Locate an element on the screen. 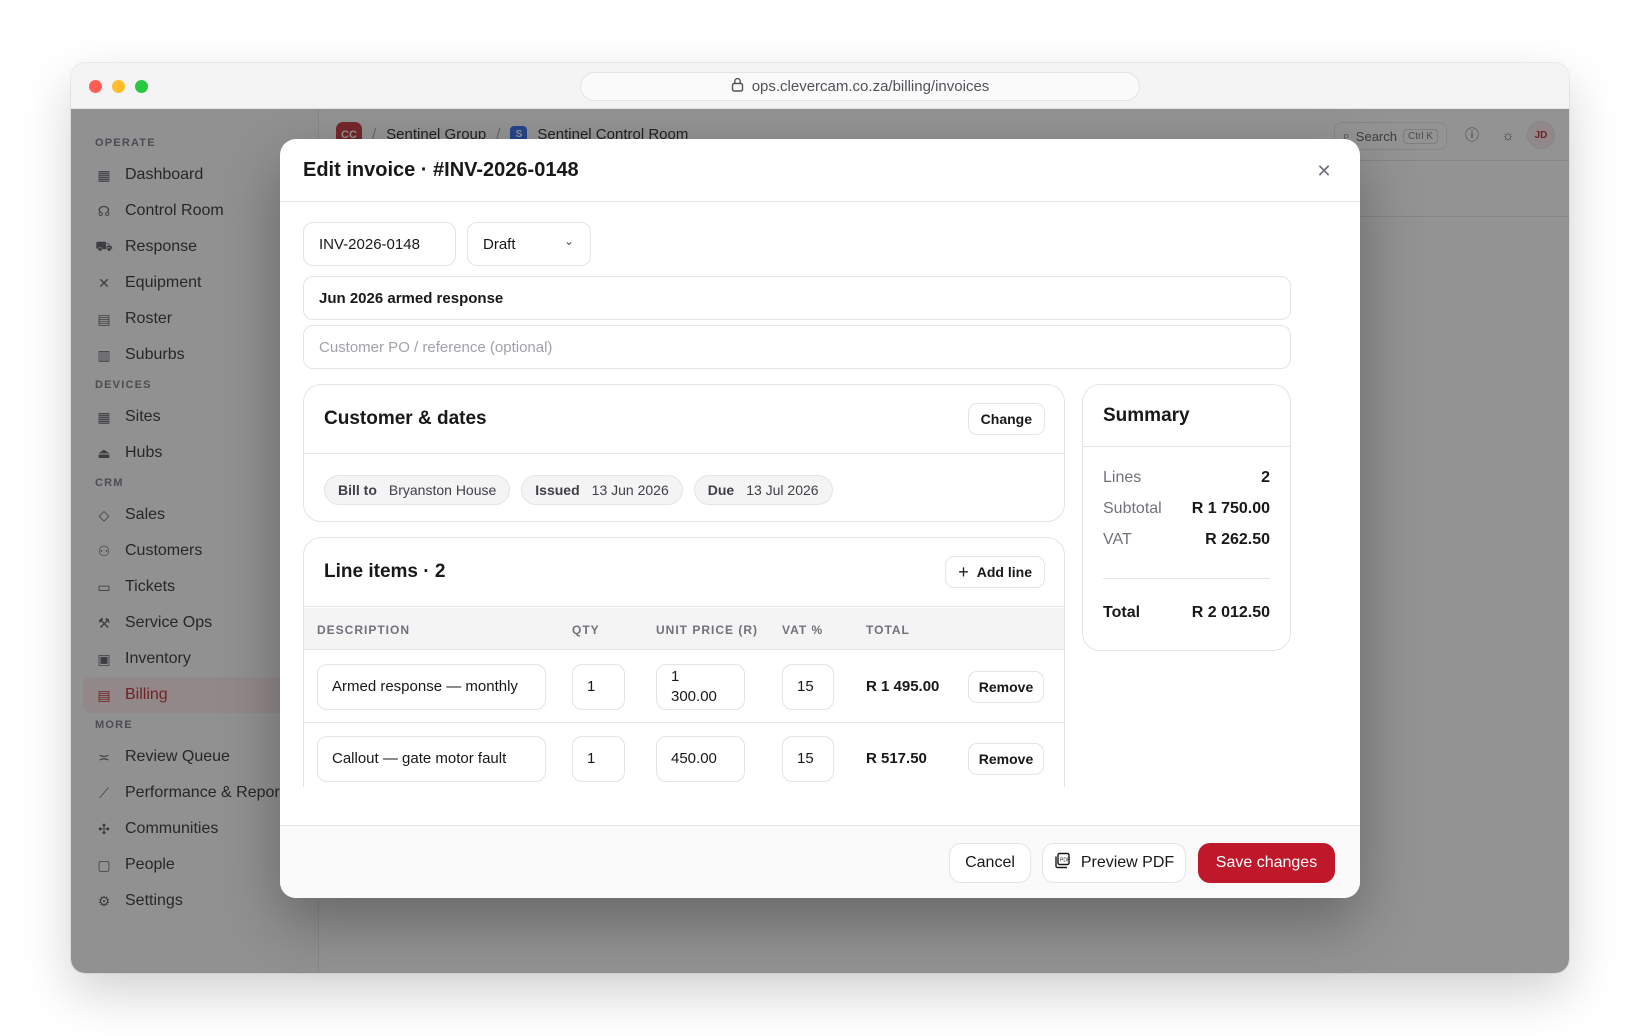 The height and width of the screenshot is (1036, 1640). summary-value: R 262.50 is located at coordinates (1237, 539).